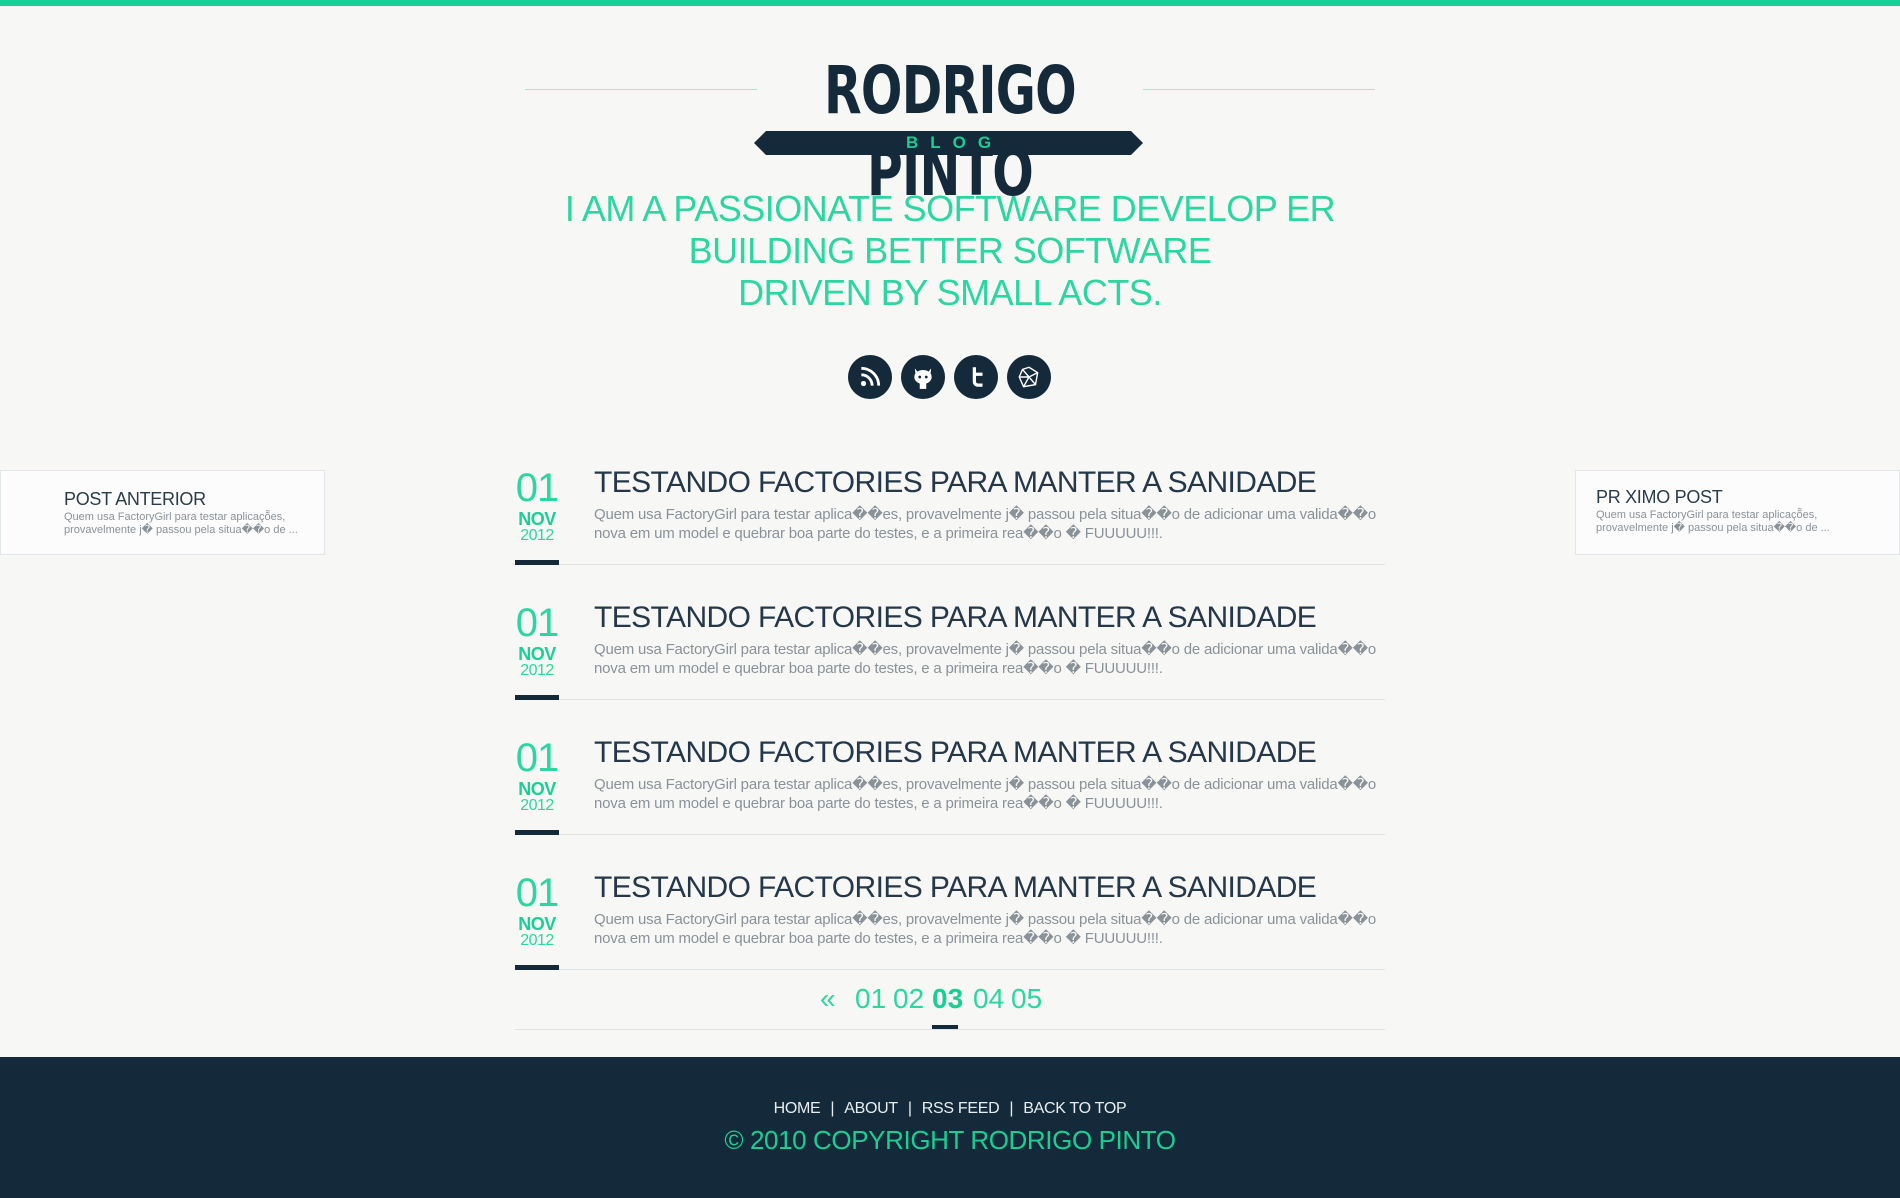  What do you see at coordinates (135, 499) in the screenshot?
I see `previous-post-title: POST ANTERIOR` at bounding box center [135, 499].